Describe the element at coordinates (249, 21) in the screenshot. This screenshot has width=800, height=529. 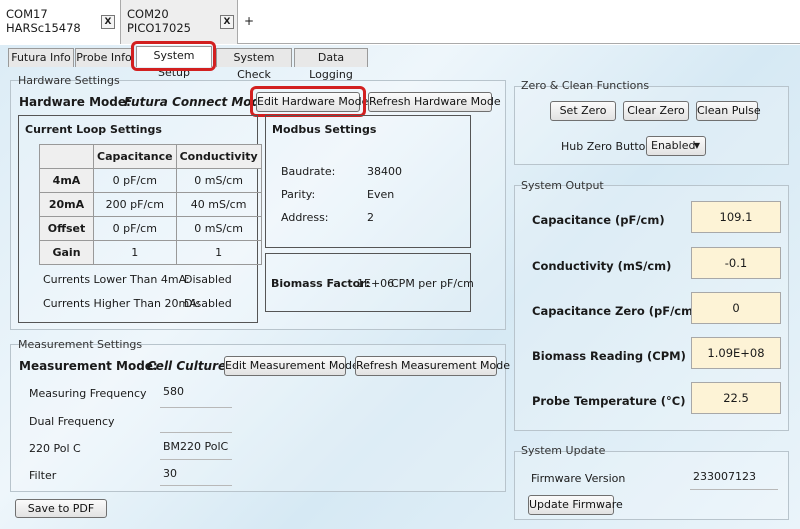
I see `add-tab-button: +` at that location.